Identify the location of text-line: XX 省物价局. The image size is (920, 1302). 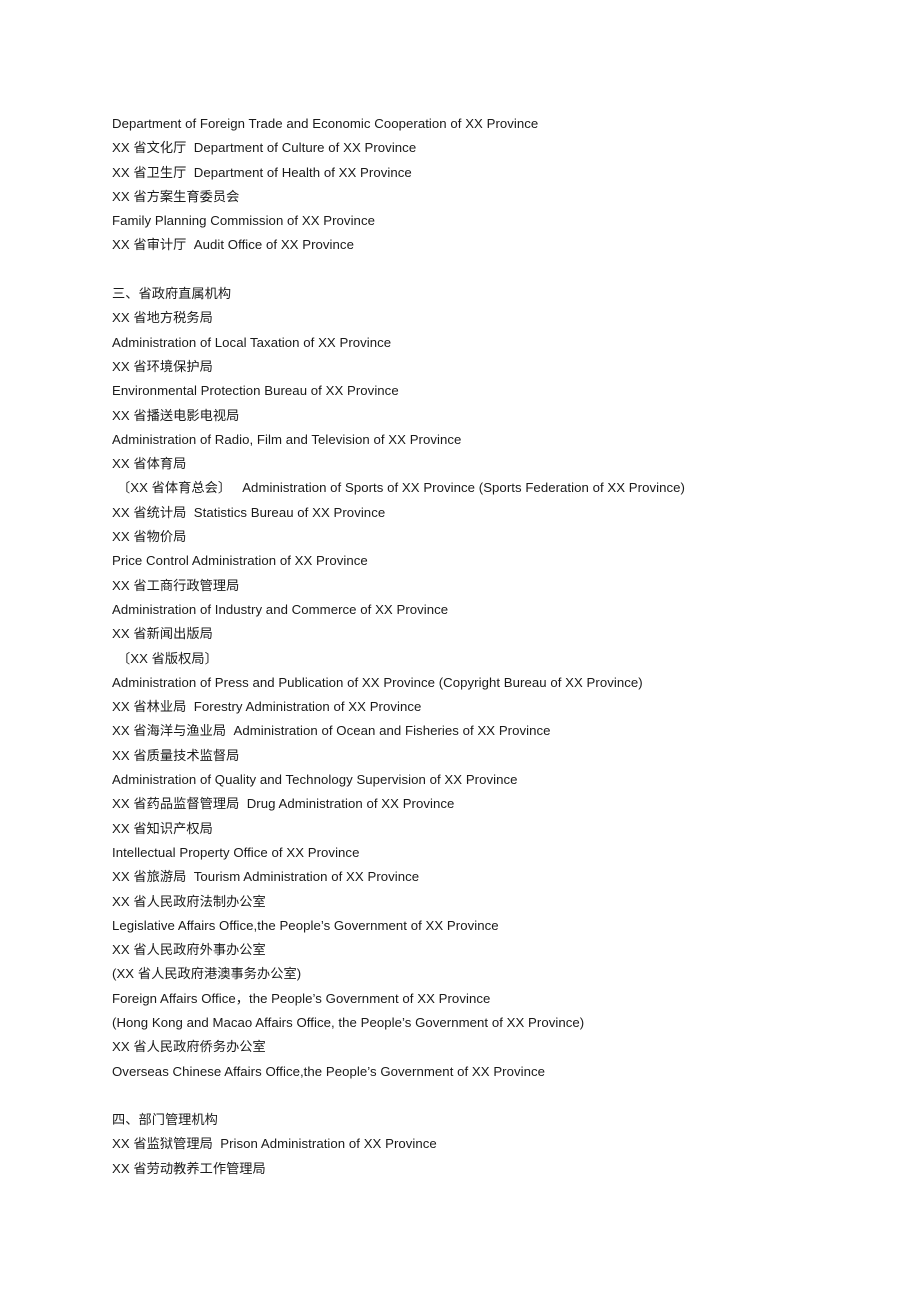
(149, 537).